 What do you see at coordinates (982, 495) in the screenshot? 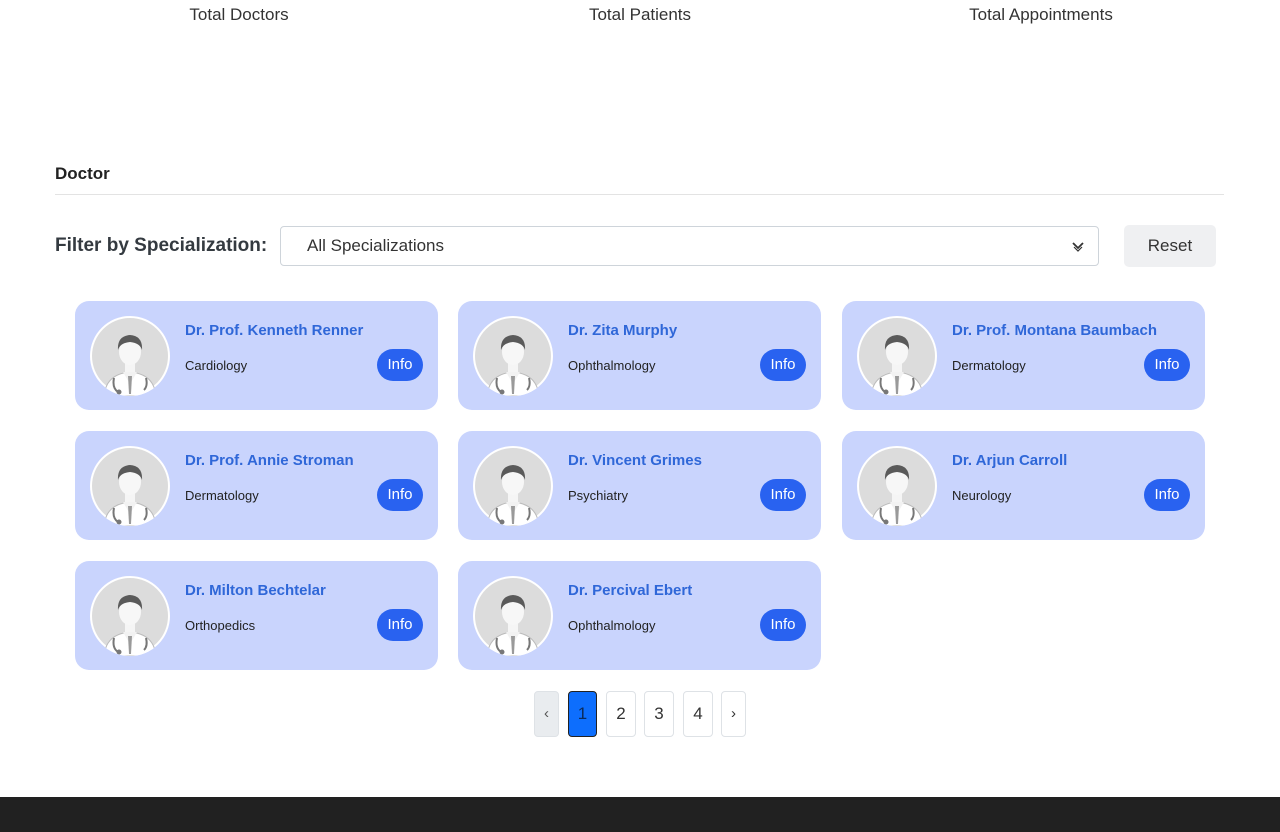
I see `doctor-specialization: Neurology` at bounding box center [982, 495].